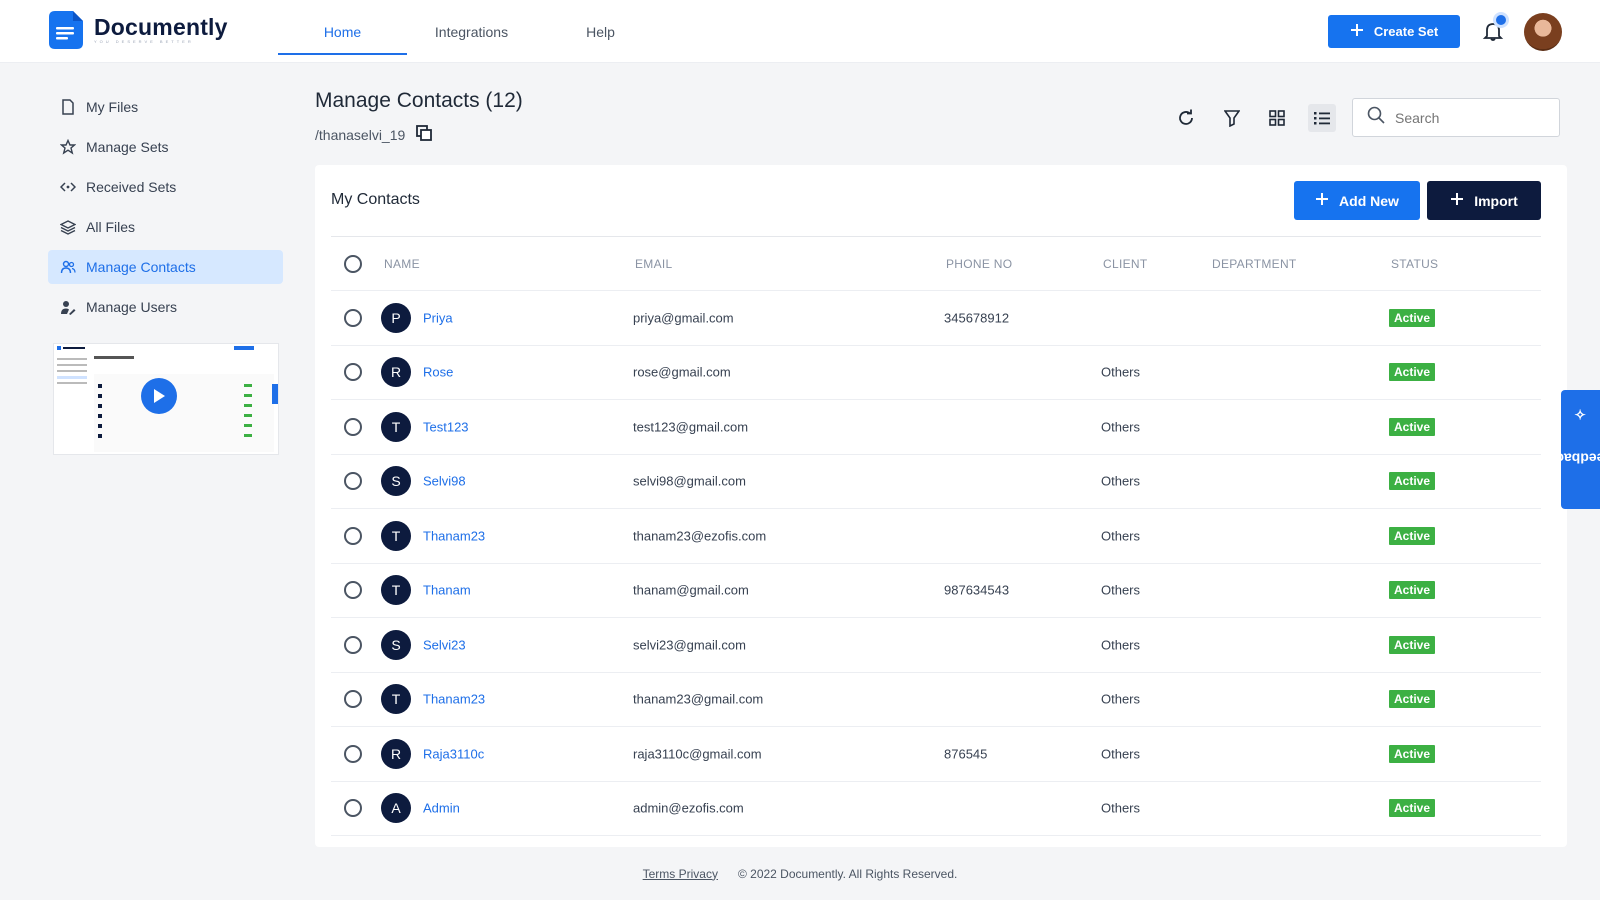 The image size is (1600, 900). Describe the element at coordinates (471, 31) in the screenshot. I see `tab-integrations: Integrations` at that location.